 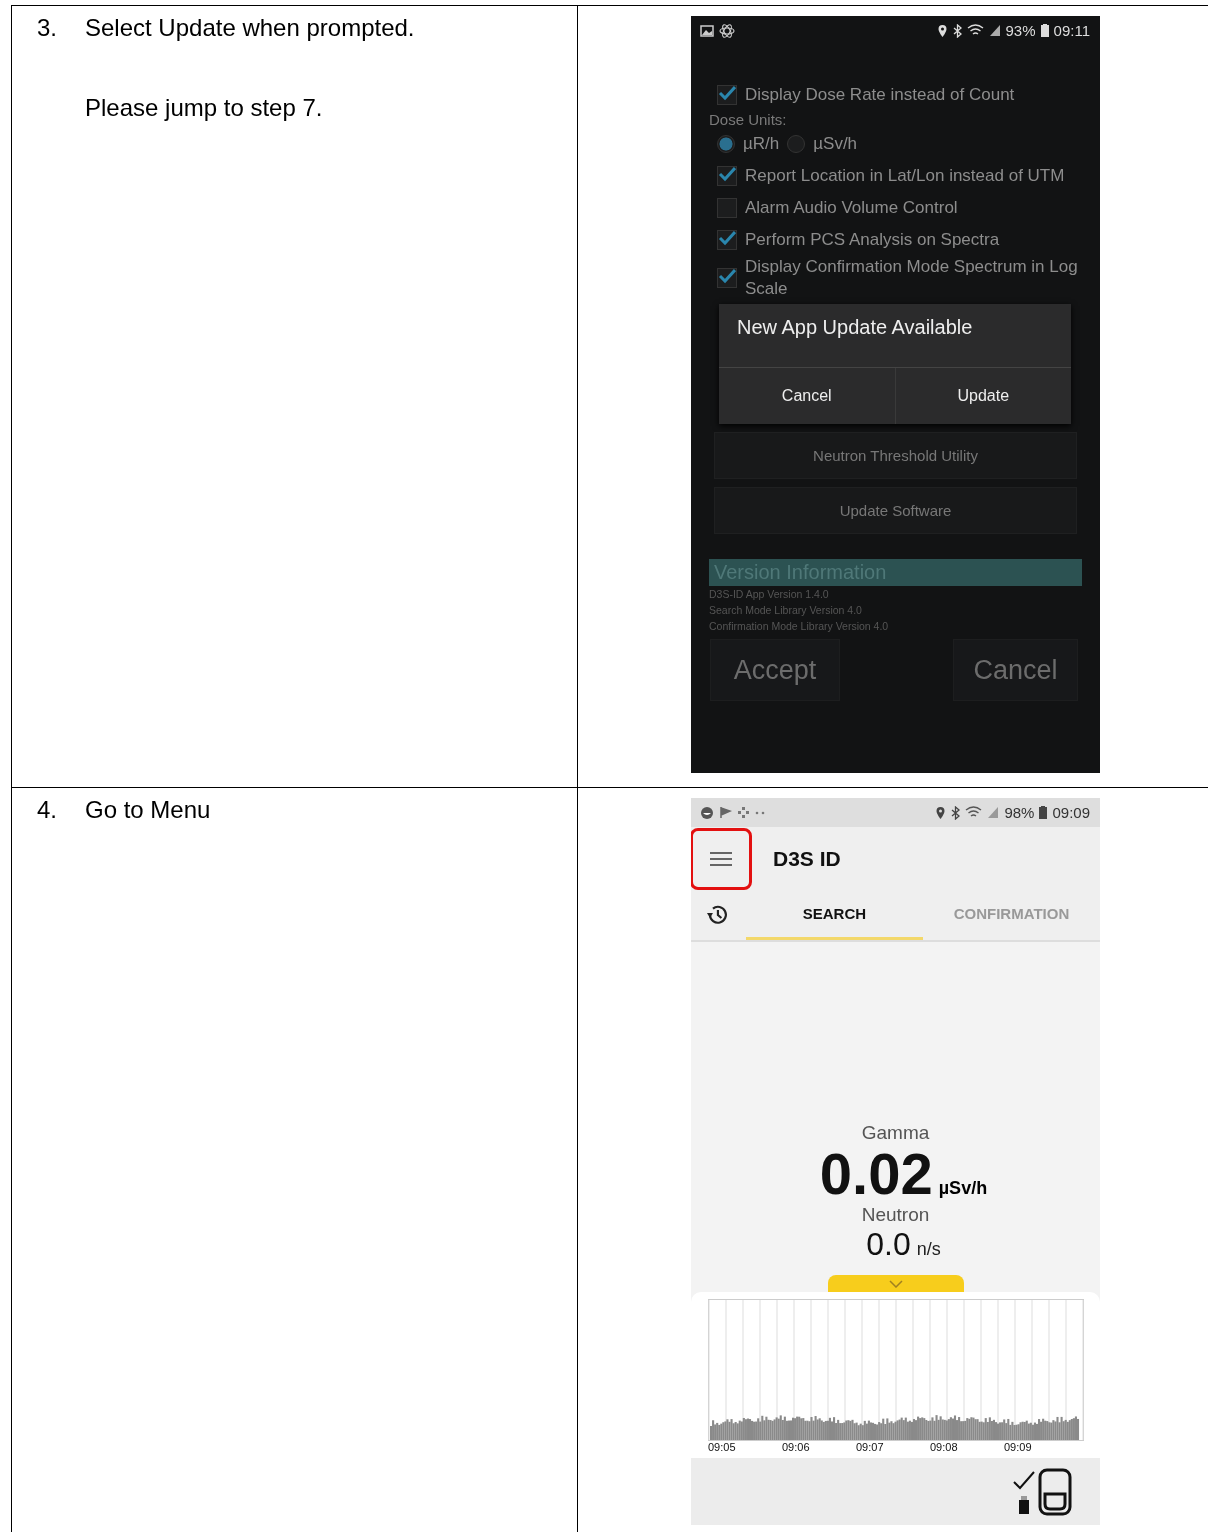 I want to click on time-label: 09:07, so click(x=870, y=1448).